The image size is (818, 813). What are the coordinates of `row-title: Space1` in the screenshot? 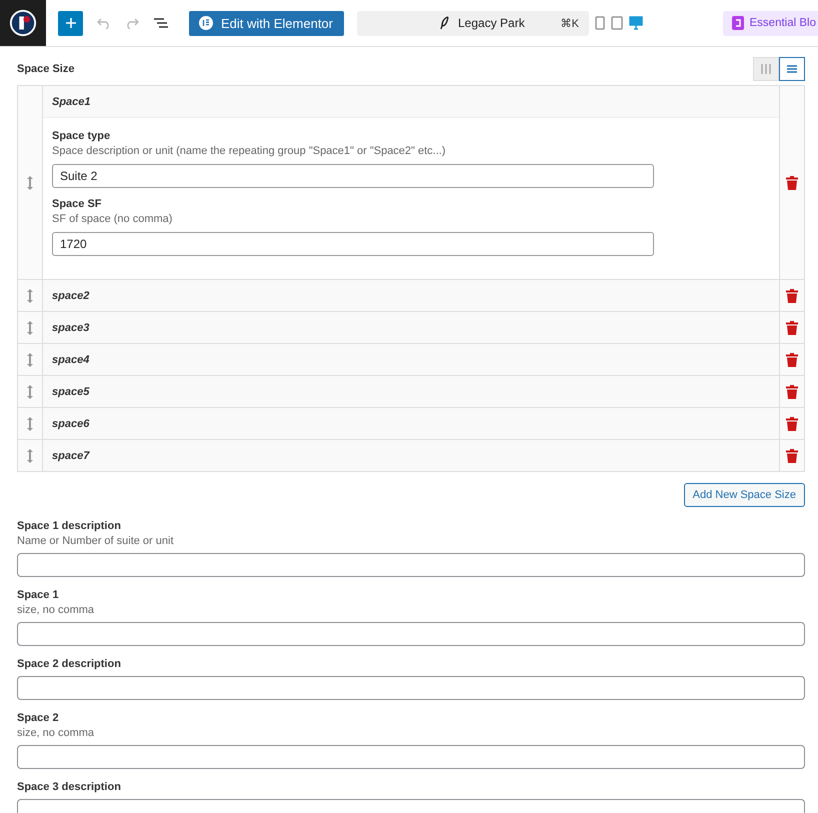 It's located at (411, 102).